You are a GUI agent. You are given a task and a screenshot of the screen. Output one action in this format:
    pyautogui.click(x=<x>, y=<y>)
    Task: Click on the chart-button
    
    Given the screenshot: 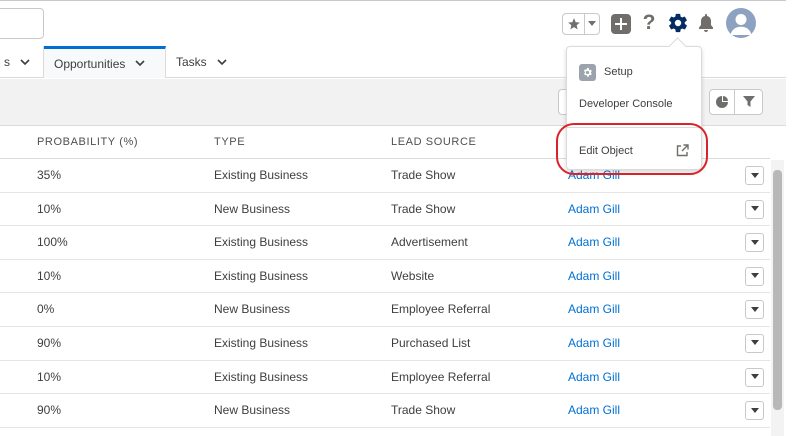 What is the action you would take?
    pyautogui.click(x=722, y=102)
    